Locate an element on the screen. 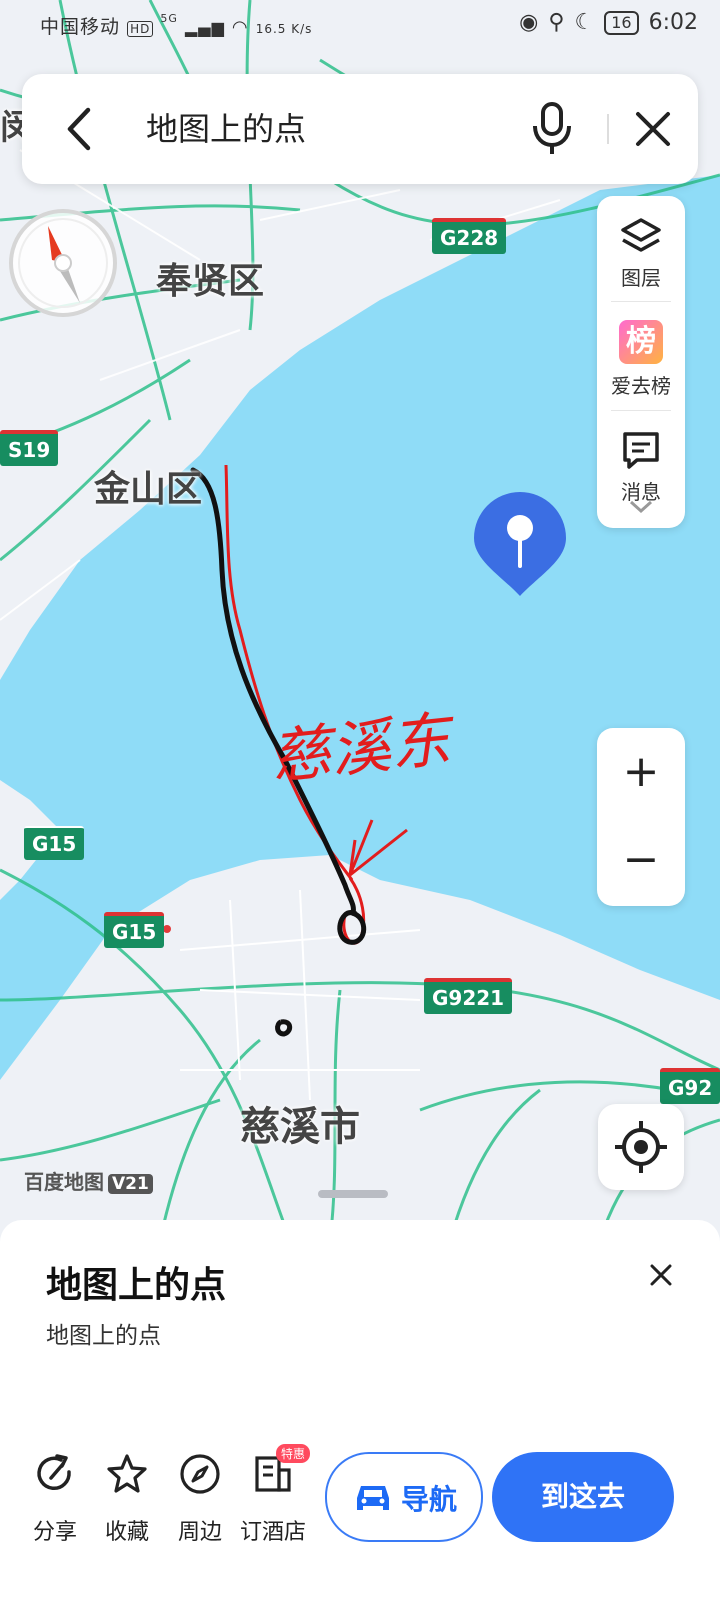  search-bar: 地图上的点 is located at coordinates (360, 129).